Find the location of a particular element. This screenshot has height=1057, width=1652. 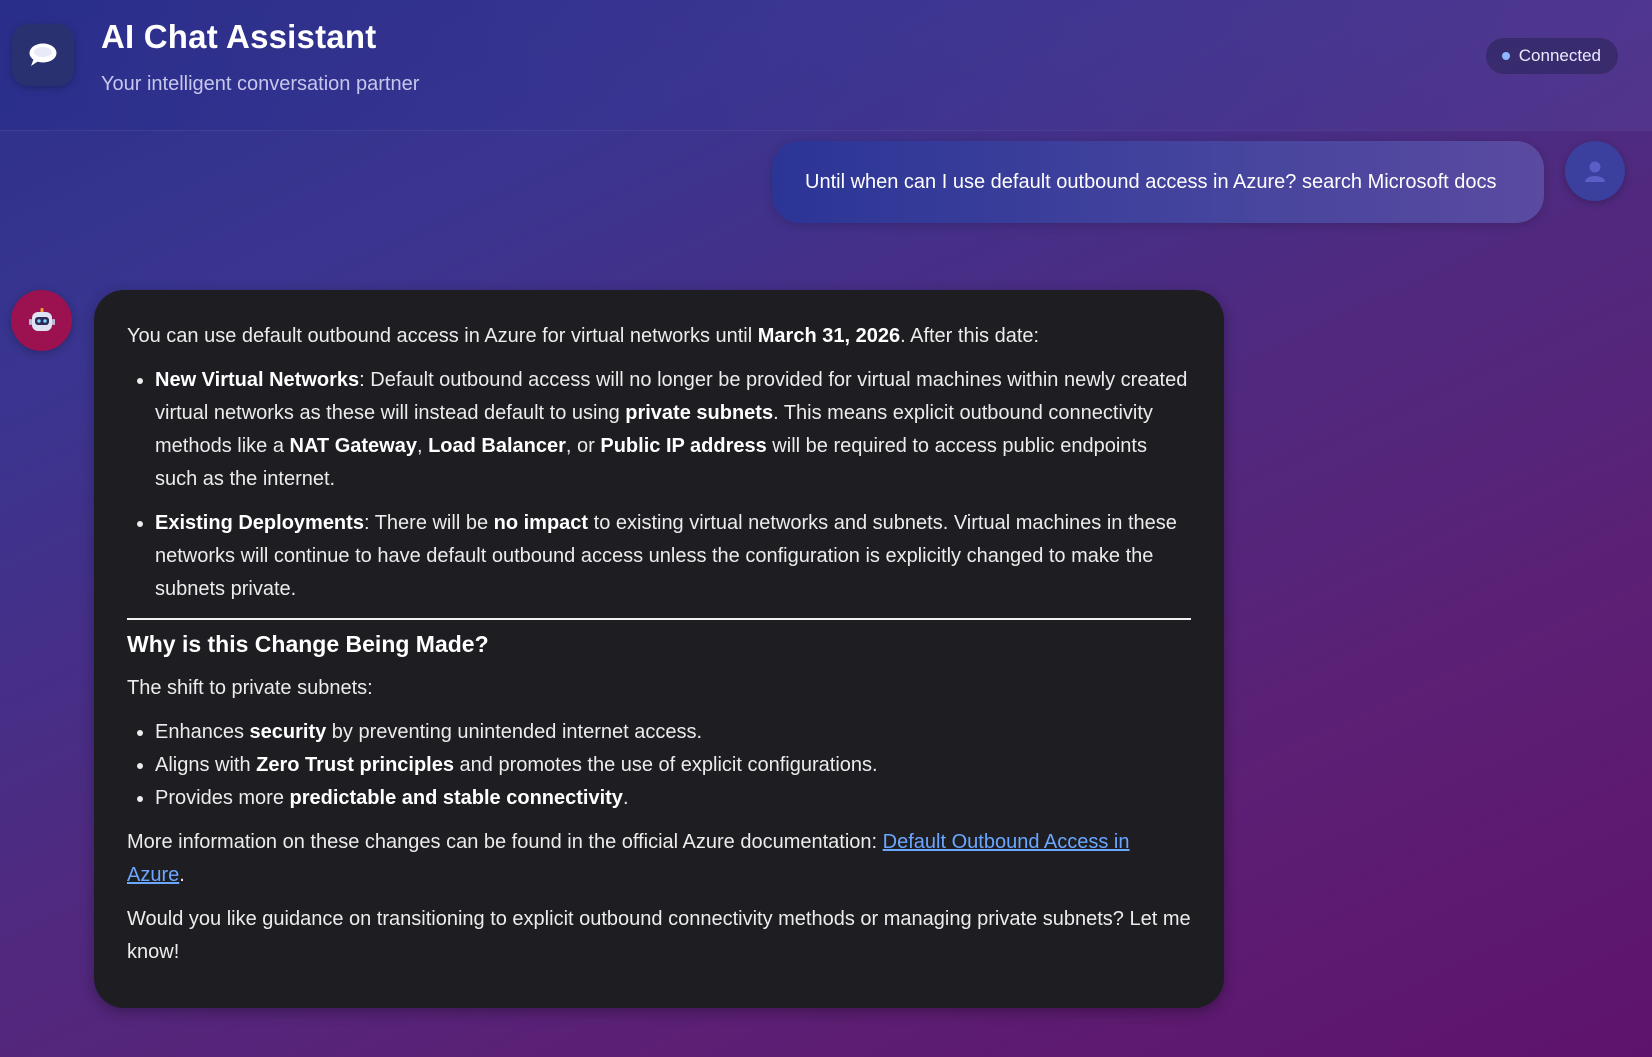

app-title: AI Chat Assistant is located at coordinates (239, 36).